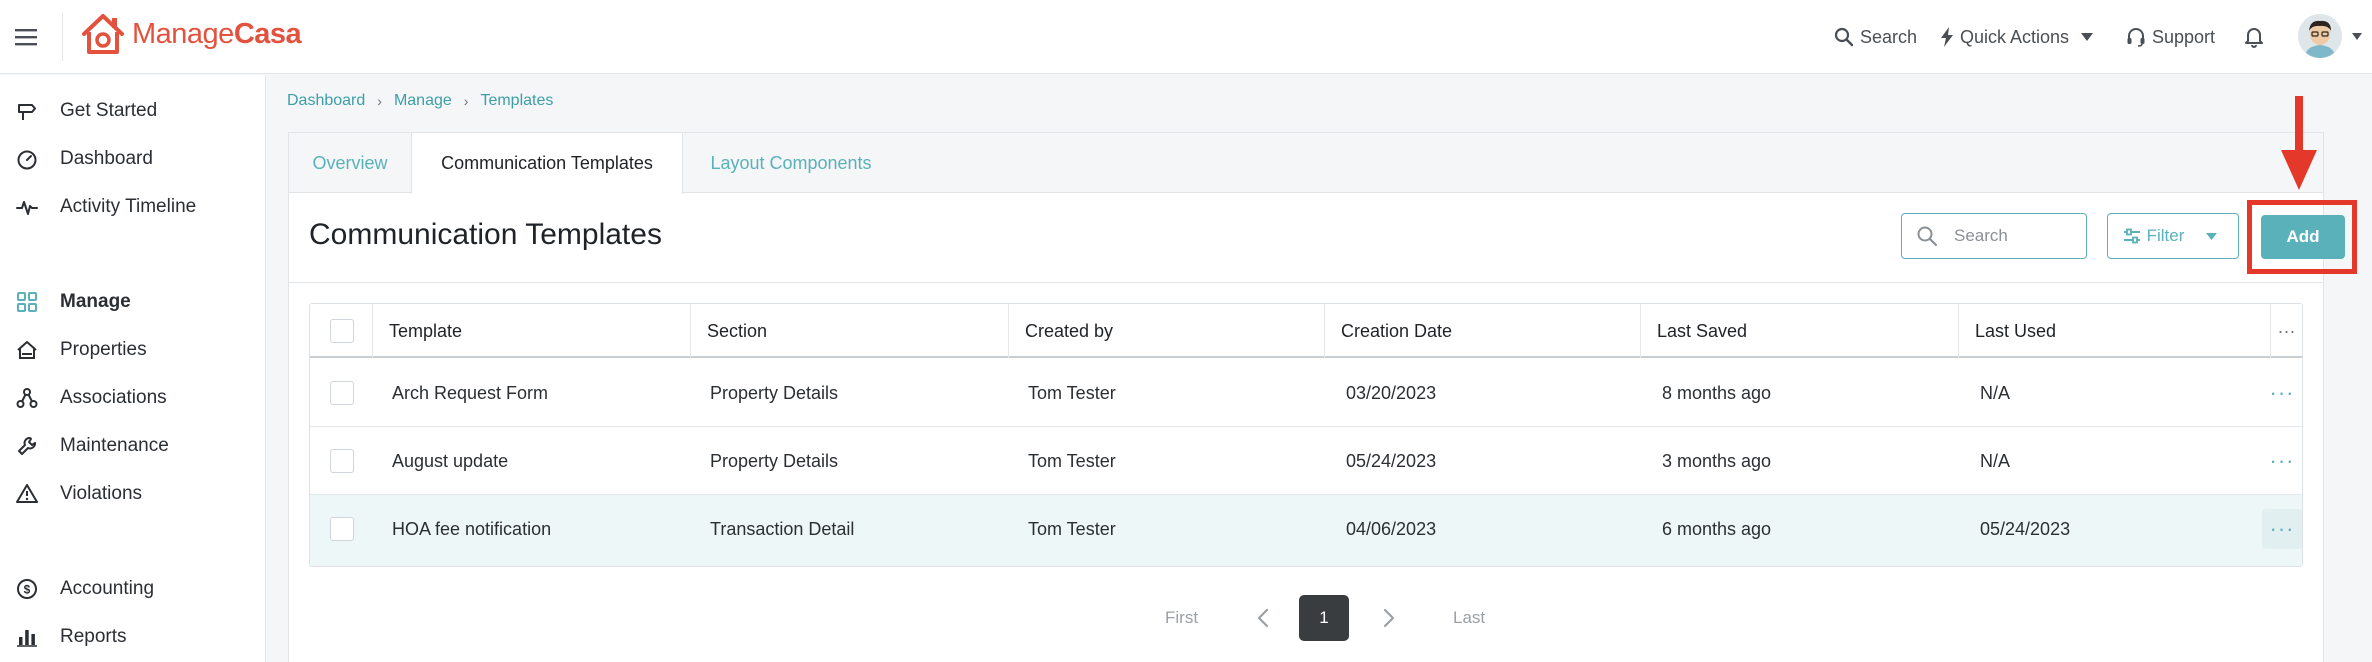 The height and width of the screenshot is (662, 2372). What do you see at coordinates (113, 397) in the screenshot?
I see `sidebar-item-label: Associations` at bounding box center [113, 397].